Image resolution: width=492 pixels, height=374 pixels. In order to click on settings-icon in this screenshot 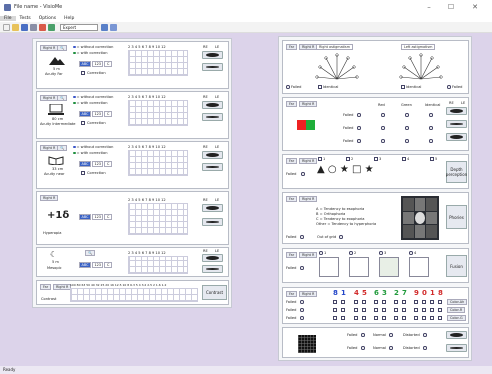, I will do `click(51, 27)`.